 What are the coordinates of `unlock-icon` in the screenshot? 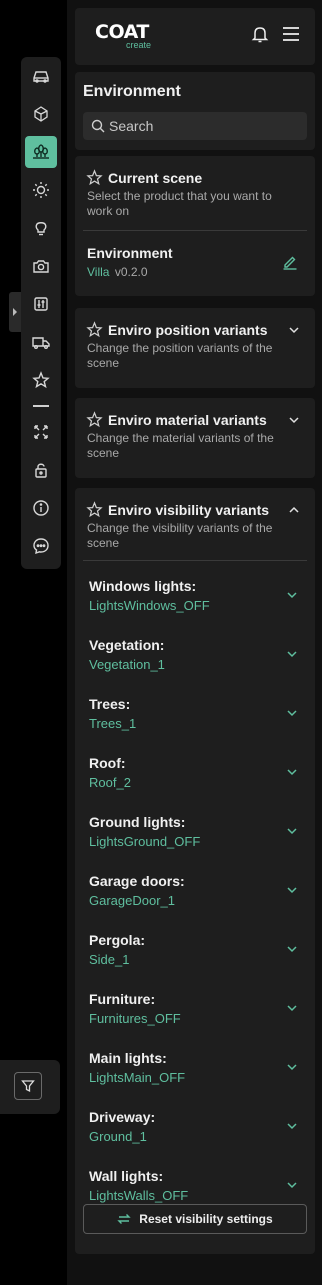 It's located at (41, 470).